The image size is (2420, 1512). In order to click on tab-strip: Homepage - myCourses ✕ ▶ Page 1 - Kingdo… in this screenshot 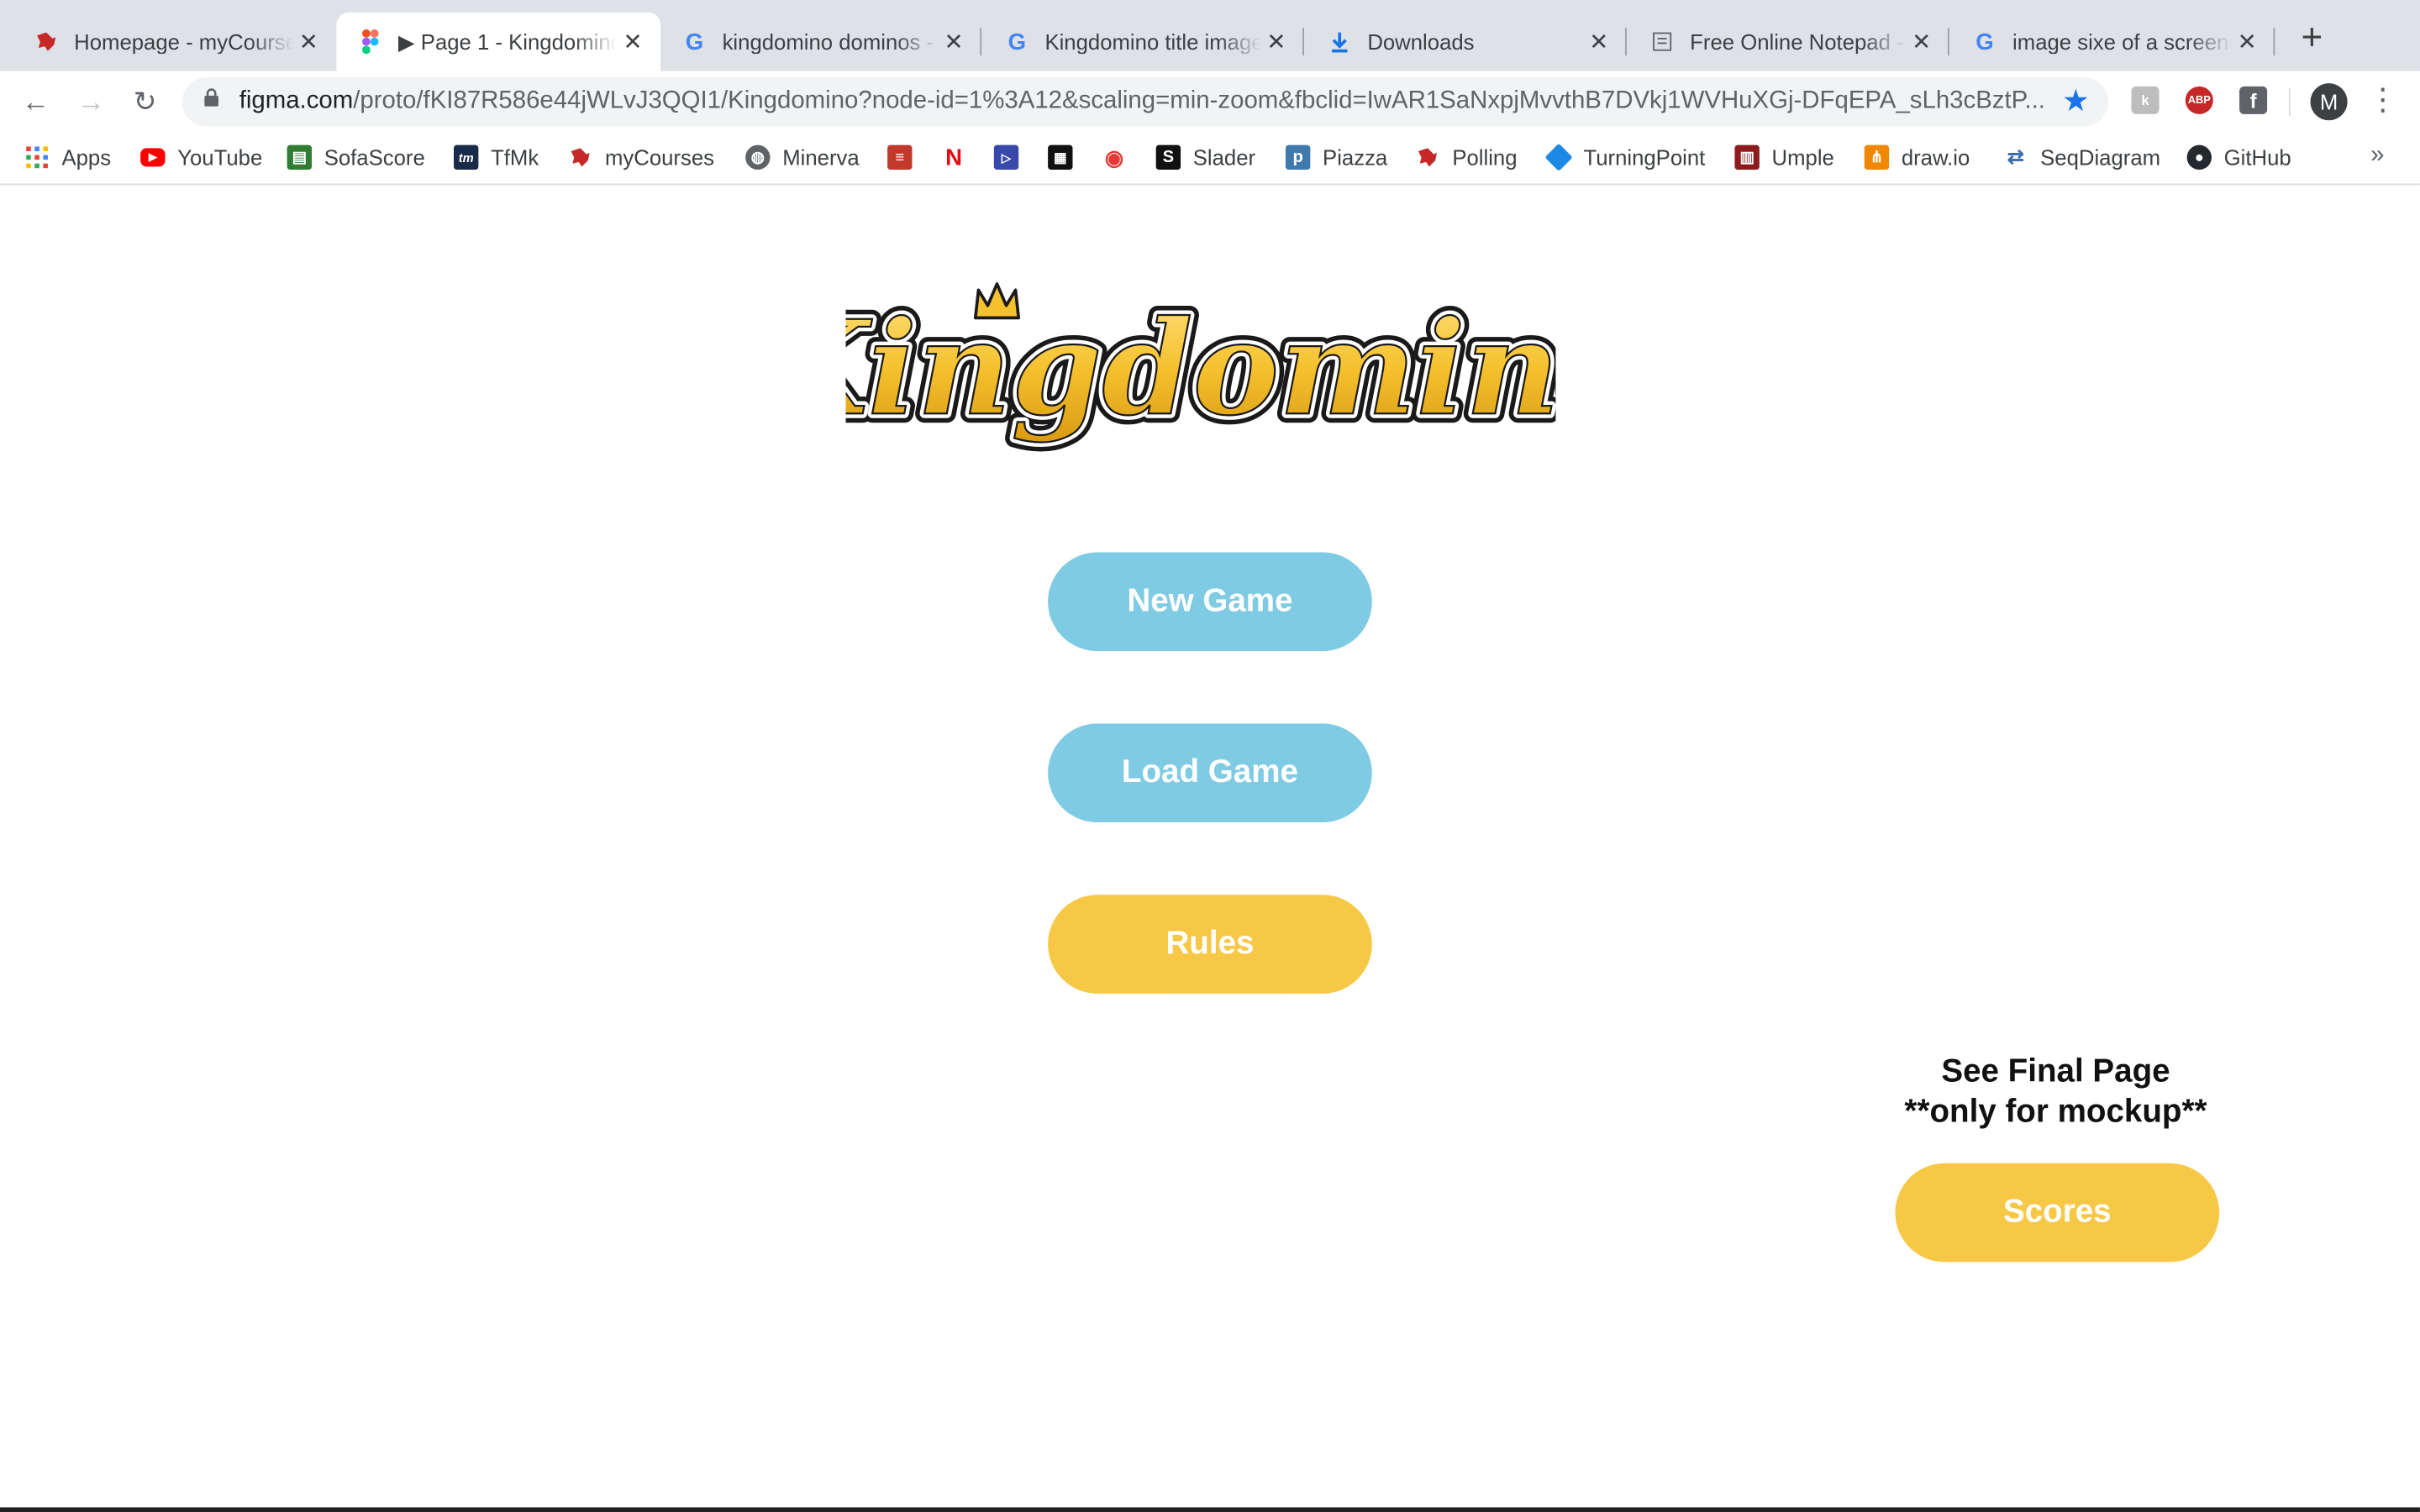, I will do `click(1210, 35)`.